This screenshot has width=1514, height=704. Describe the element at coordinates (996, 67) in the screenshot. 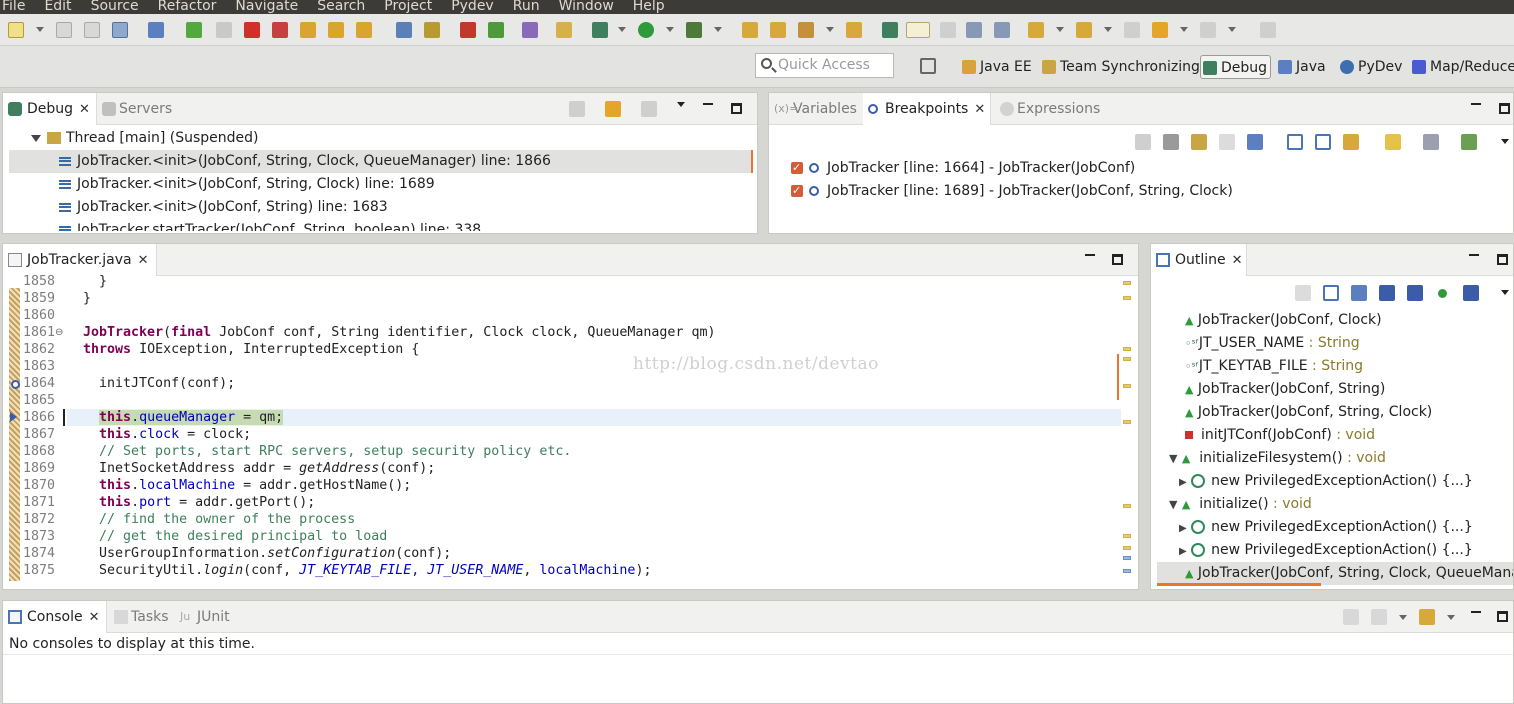

I see `perspective-java-ee: Java EE` at that location.